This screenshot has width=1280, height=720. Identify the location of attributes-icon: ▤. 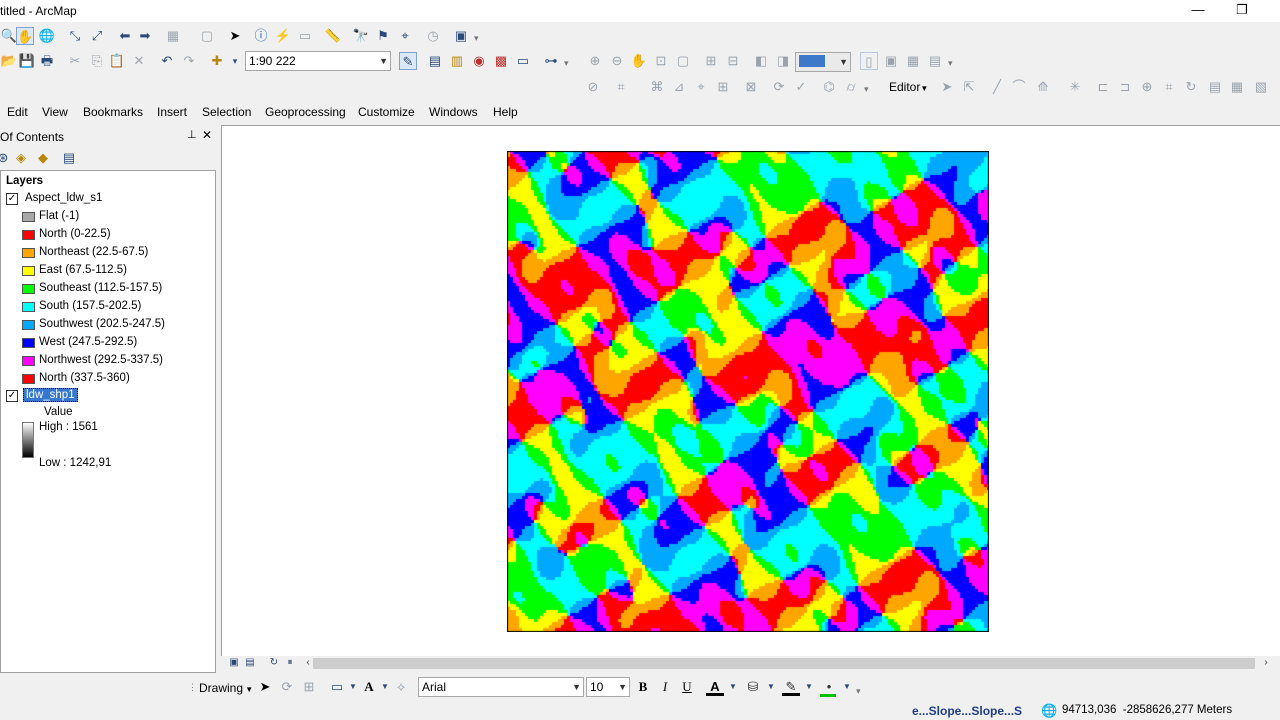
(1215, 87).